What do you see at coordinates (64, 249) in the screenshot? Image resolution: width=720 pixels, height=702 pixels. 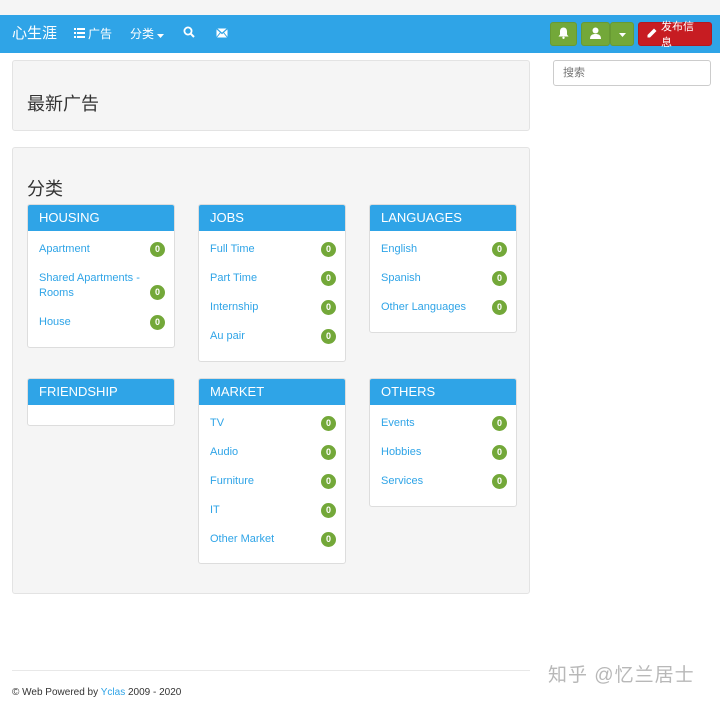 I see `category-label: Apartment` at bounding box center [64, 249].